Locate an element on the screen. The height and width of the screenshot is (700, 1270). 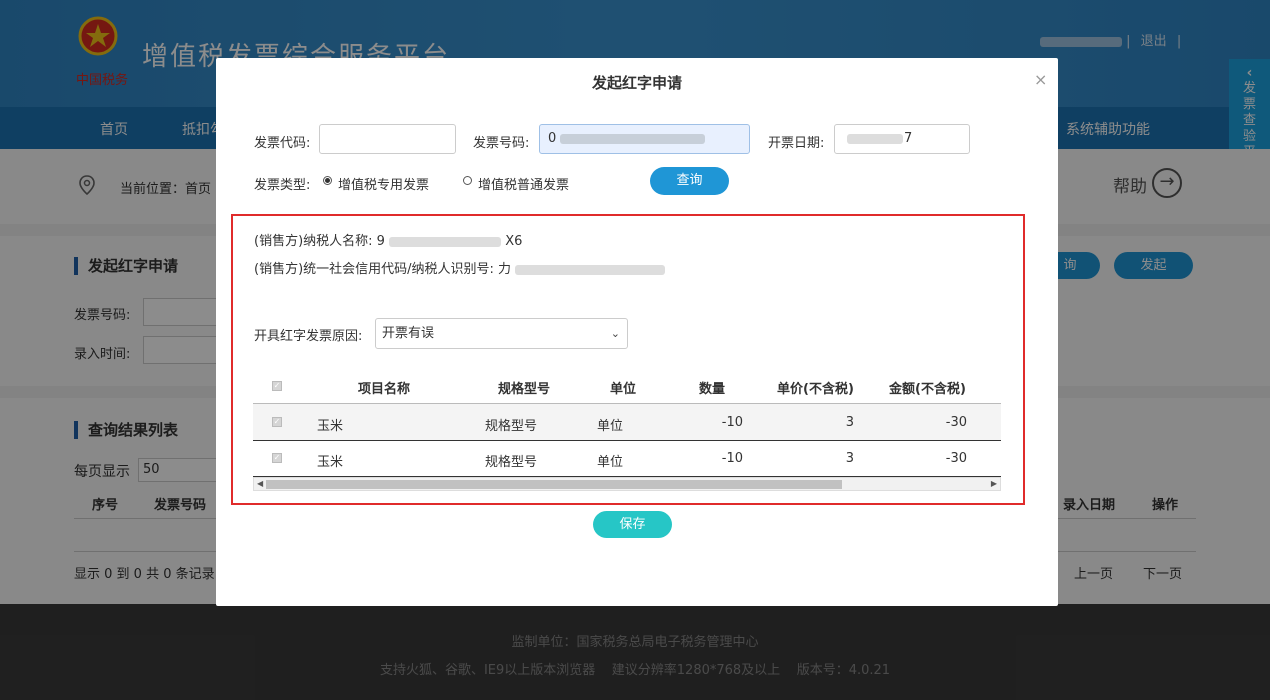
seller-name-label: (销售方)纳税人名称: is located at coordinates (313, 241).